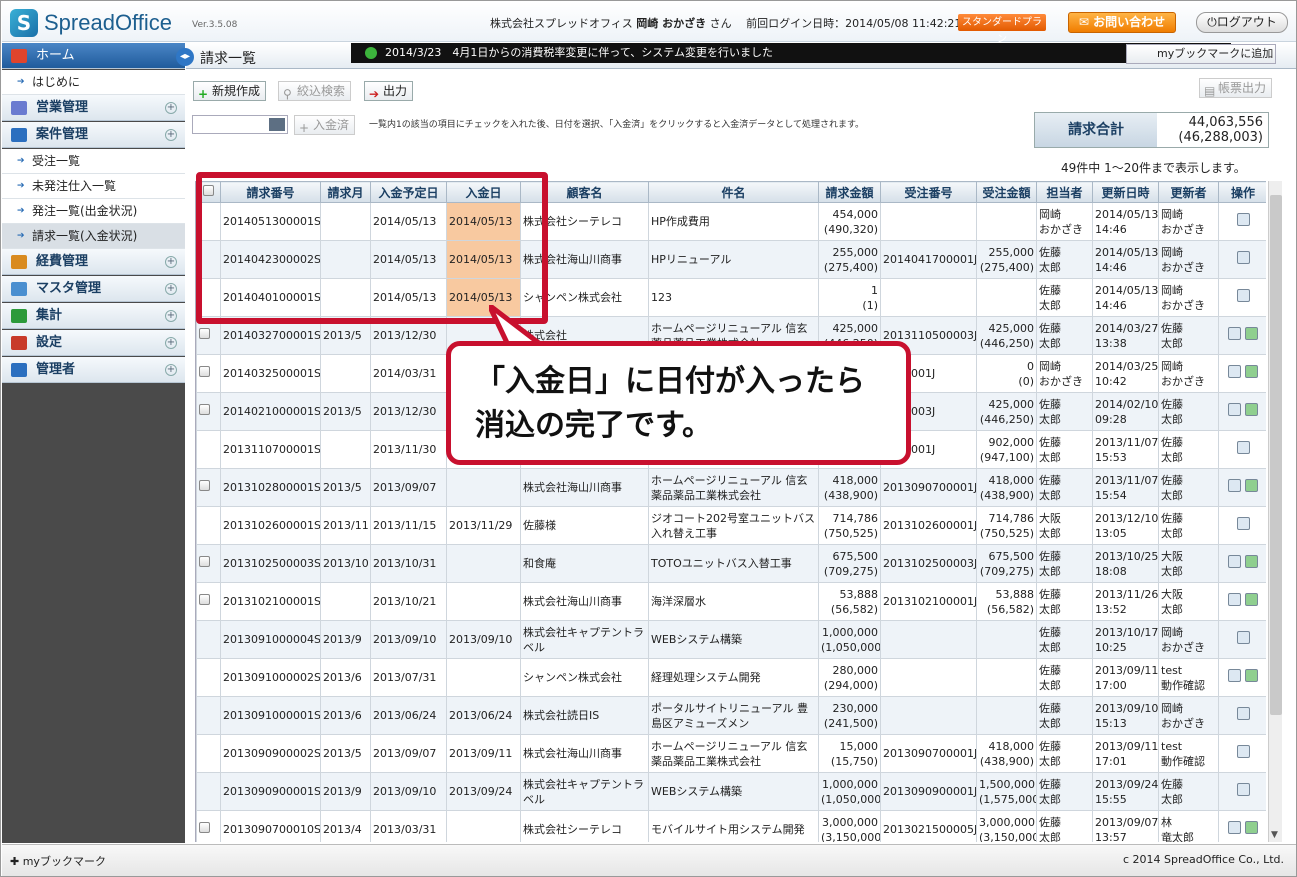  I want to click on invoice-number-cell: 2013090900001S, so click(270, 791).